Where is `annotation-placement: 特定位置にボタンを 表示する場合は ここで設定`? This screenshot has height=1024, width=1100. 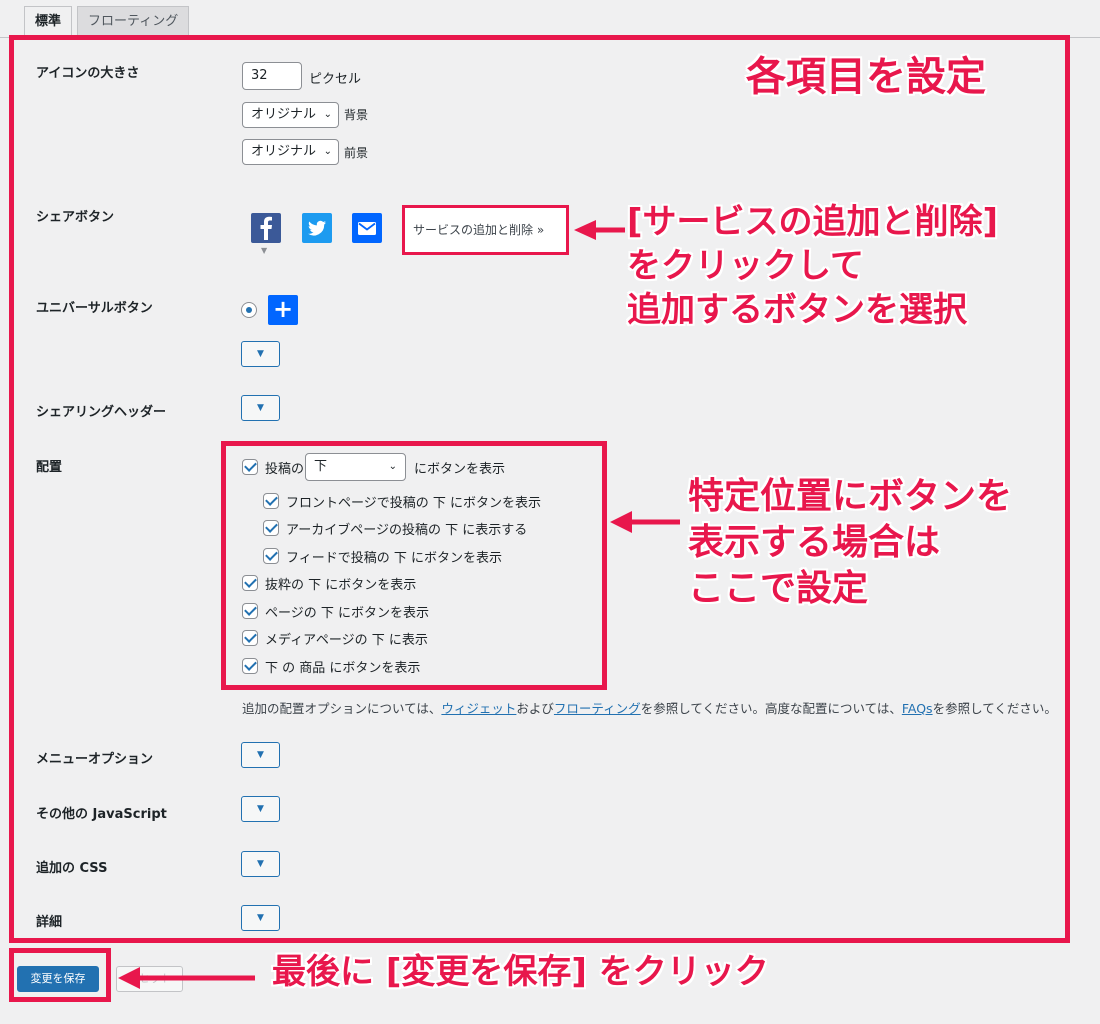 annotation-placement: 特定位置にボタンを 表示する場合は ここで設定 is located at coordinates (850, 543).